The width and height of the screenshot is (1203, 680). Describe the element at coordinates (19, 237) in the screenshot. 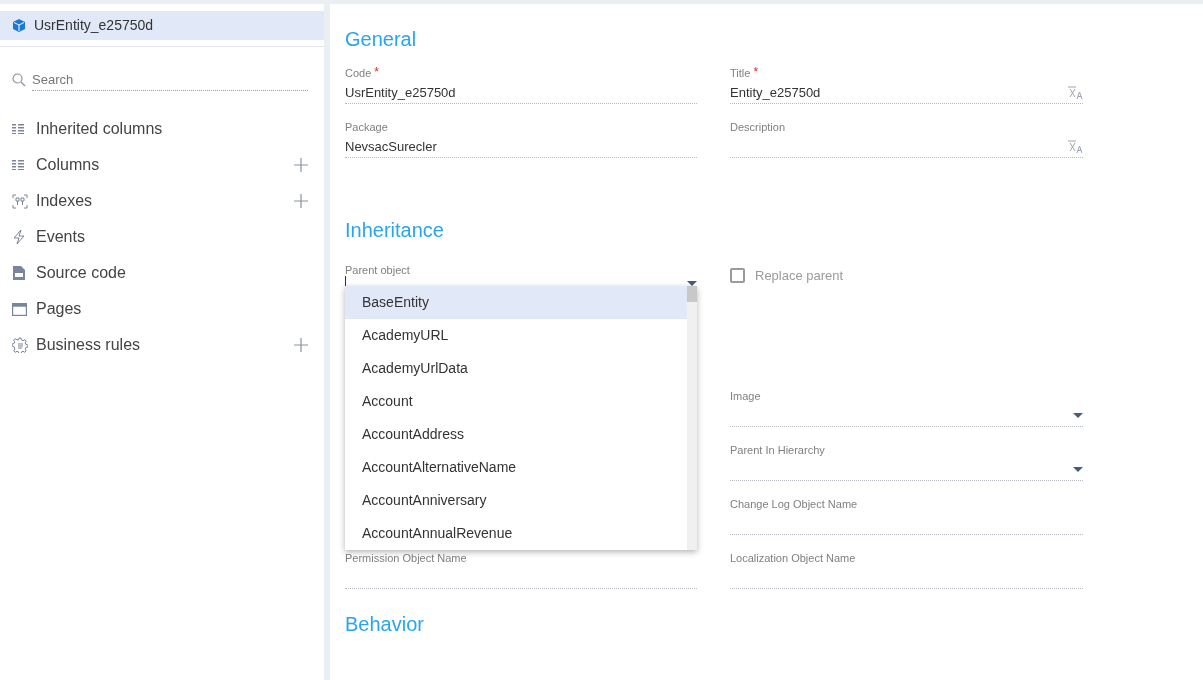

I see `lightning-icon` at that location.